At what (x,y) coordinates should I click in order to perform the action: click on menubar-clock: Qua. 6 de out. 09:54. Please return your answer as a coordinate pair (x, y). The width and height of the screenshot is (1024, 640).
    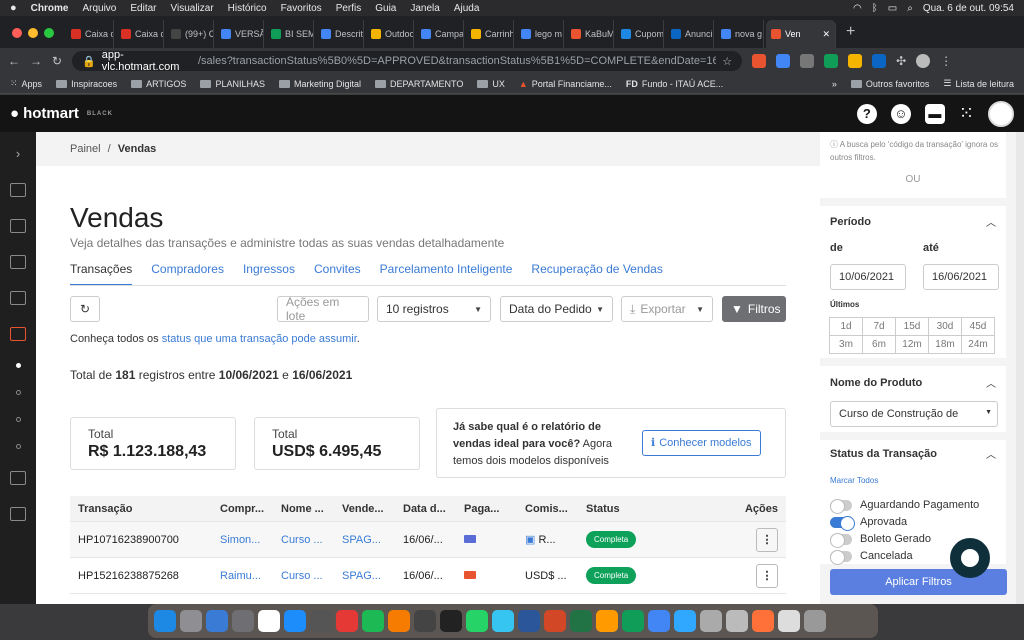
    Looking at the image, I should click on (968, 8).